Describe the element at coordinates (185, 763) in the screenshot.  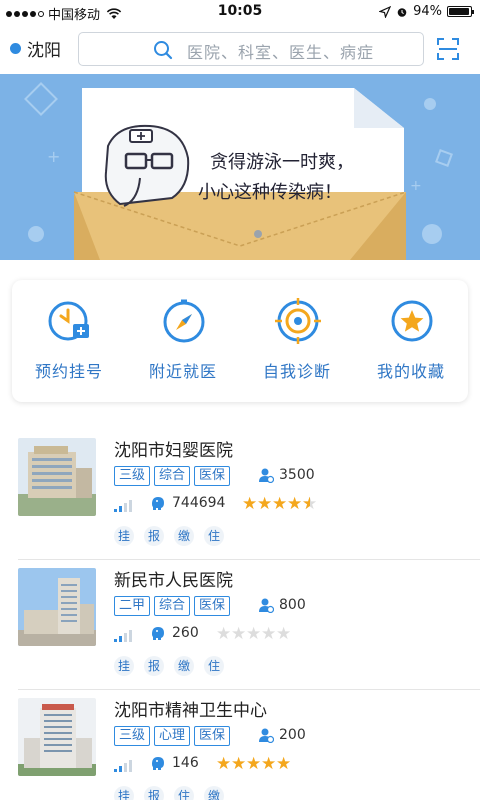
I see `hospital-views-value: 146` at that location.